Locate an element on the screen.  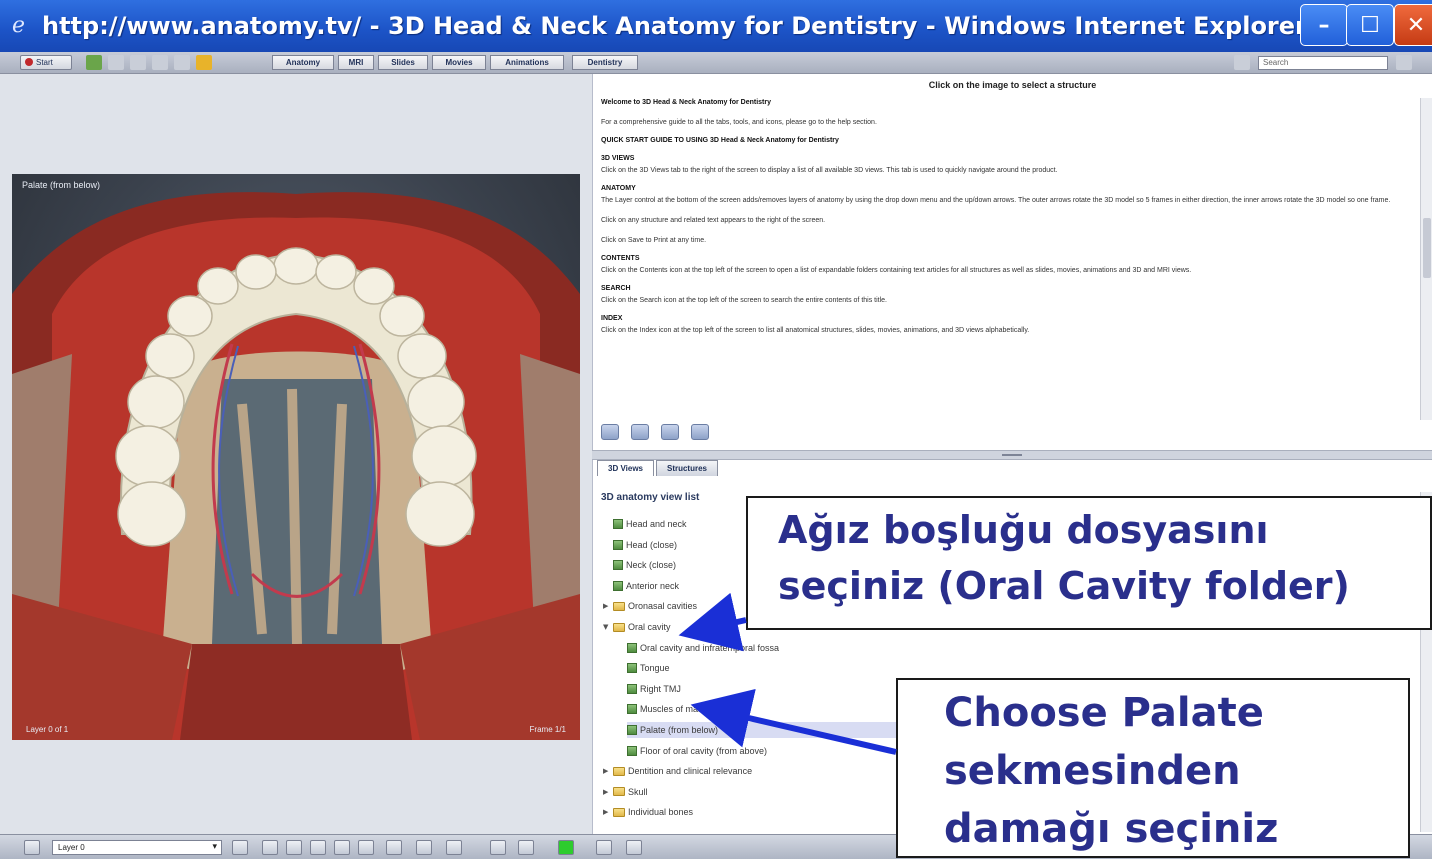
splitter-grip-icon is located at coordinates (1012, 455).